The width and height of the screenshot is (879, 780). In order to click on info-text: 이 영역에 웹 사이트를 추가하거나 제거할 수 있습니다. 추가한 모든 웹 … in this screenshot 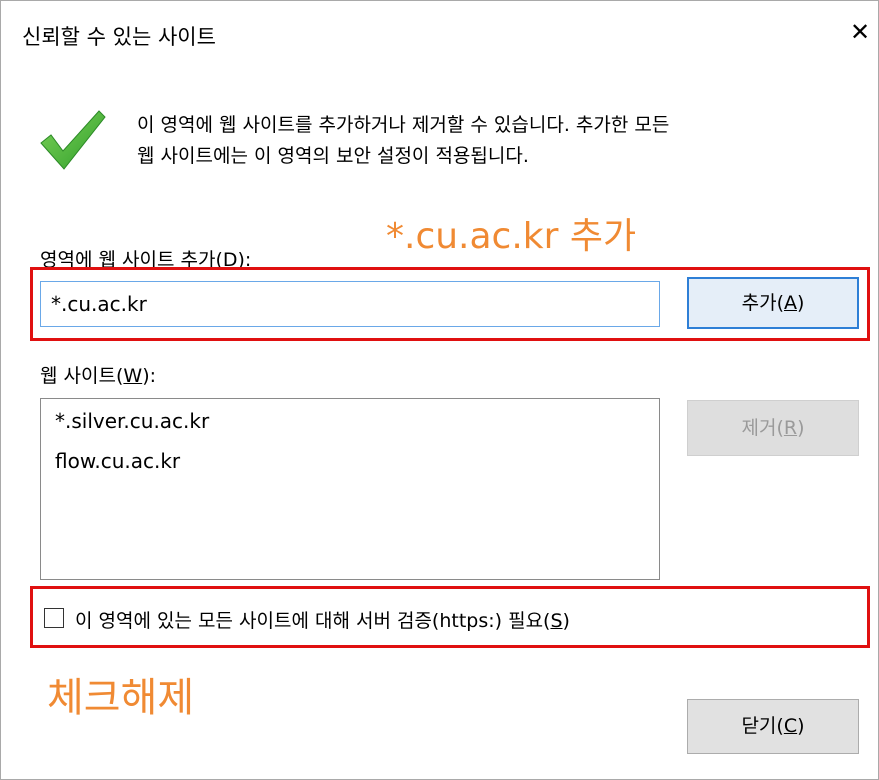, I will do `click(403, 141)`.